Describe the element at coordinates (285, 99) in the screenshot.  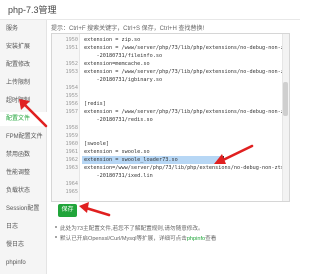
I see `scrollbar-thumb` at that location.